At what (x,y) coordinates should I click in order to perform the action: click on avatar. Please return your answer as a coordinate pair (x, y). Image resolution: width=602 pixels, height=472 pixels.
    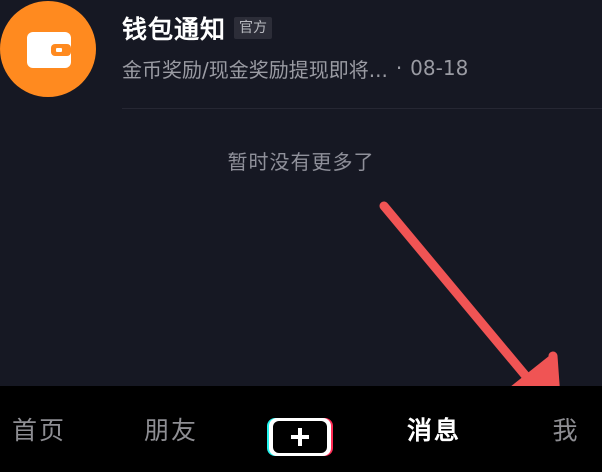
    Looking at the image, I should click on (48, 49).